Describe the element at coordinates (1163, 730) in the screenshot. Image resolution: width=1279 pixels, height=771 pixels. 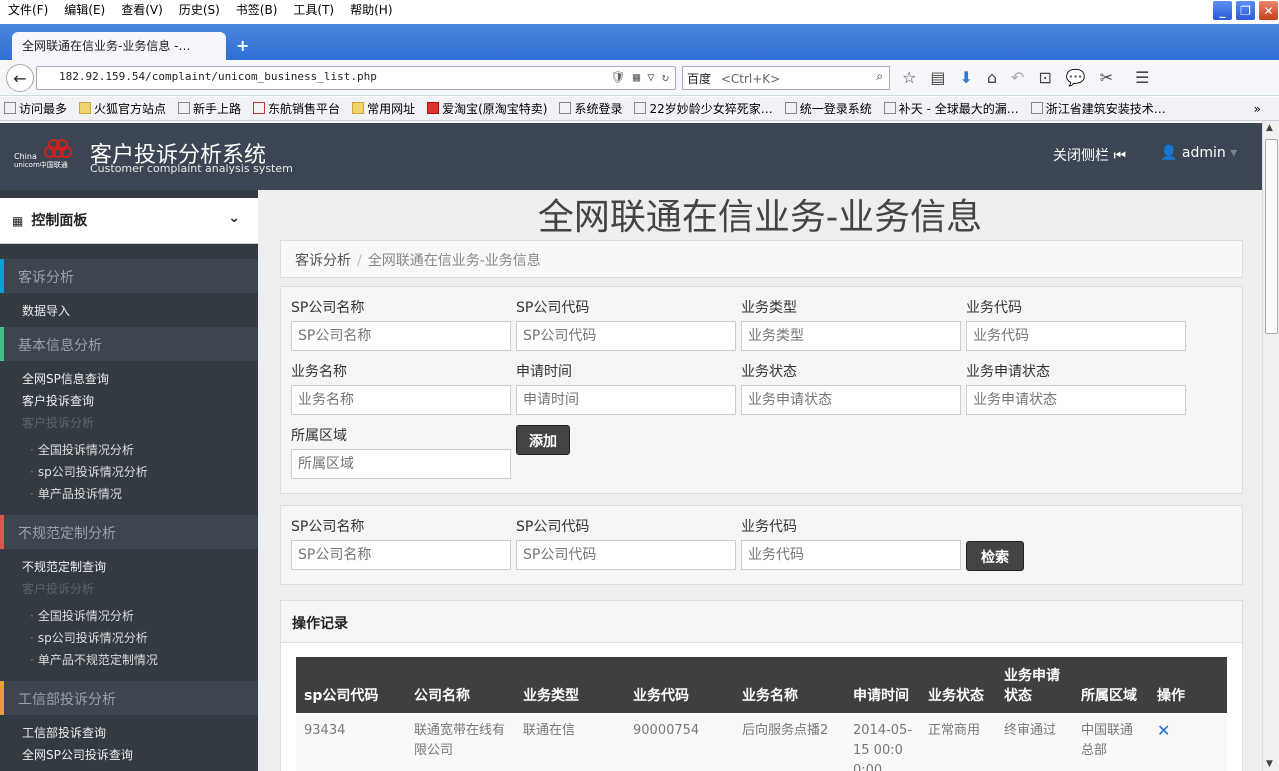
I see `delete-icon: ✕` at that location.